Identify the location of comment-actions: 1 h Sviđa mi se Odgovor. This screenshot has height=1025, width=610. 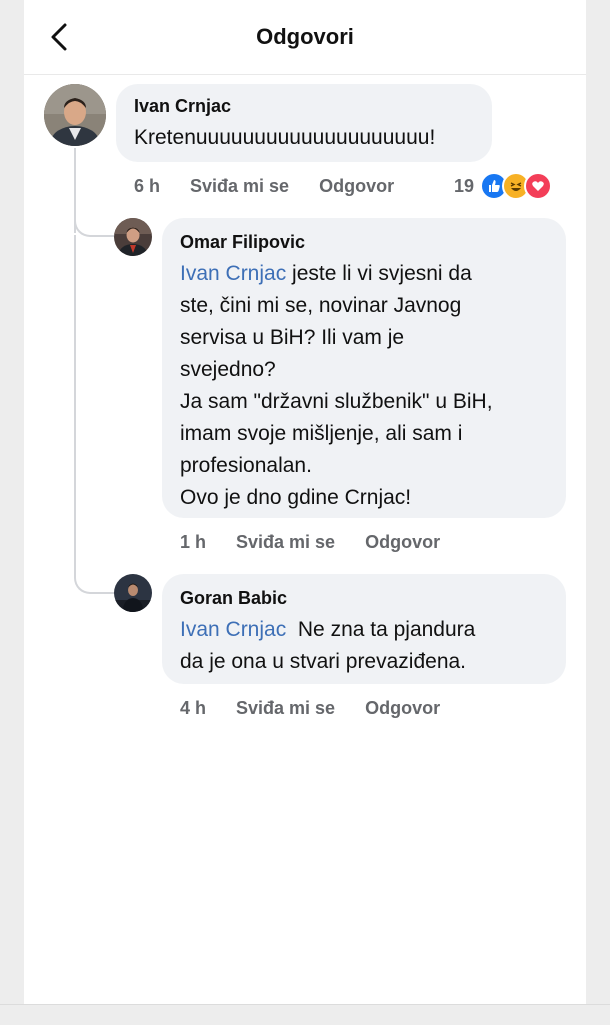
(325, 542).